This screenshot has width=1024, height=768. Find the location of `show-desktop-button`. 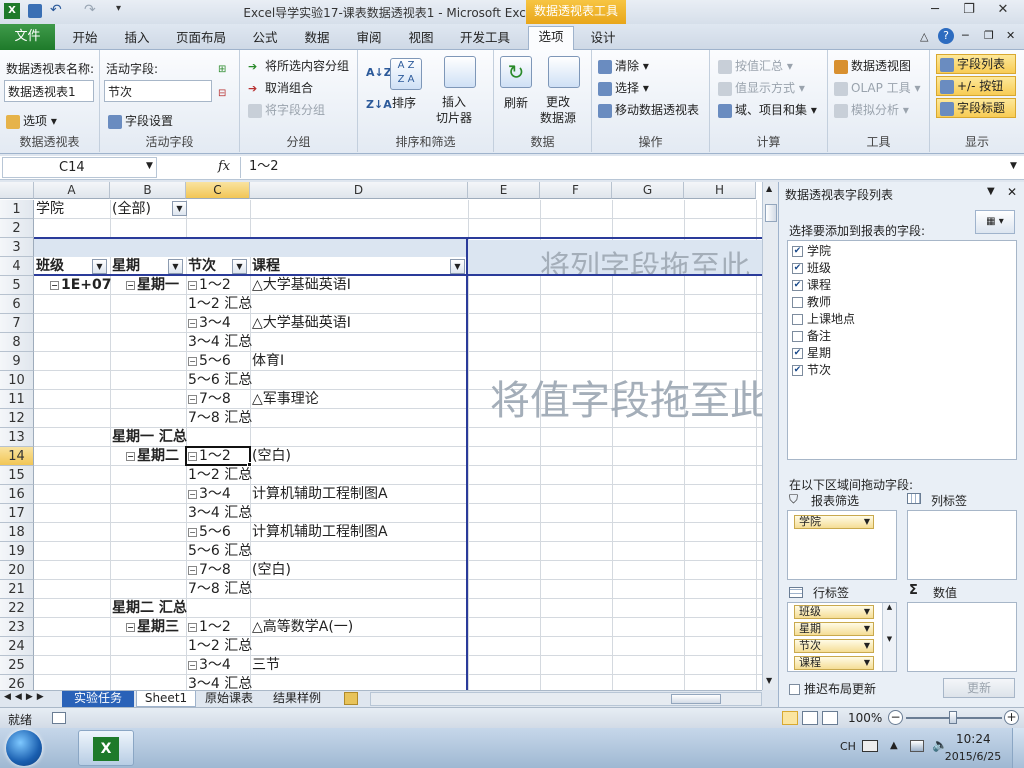

show-desktop-button is located at coordinates (1018, 748).